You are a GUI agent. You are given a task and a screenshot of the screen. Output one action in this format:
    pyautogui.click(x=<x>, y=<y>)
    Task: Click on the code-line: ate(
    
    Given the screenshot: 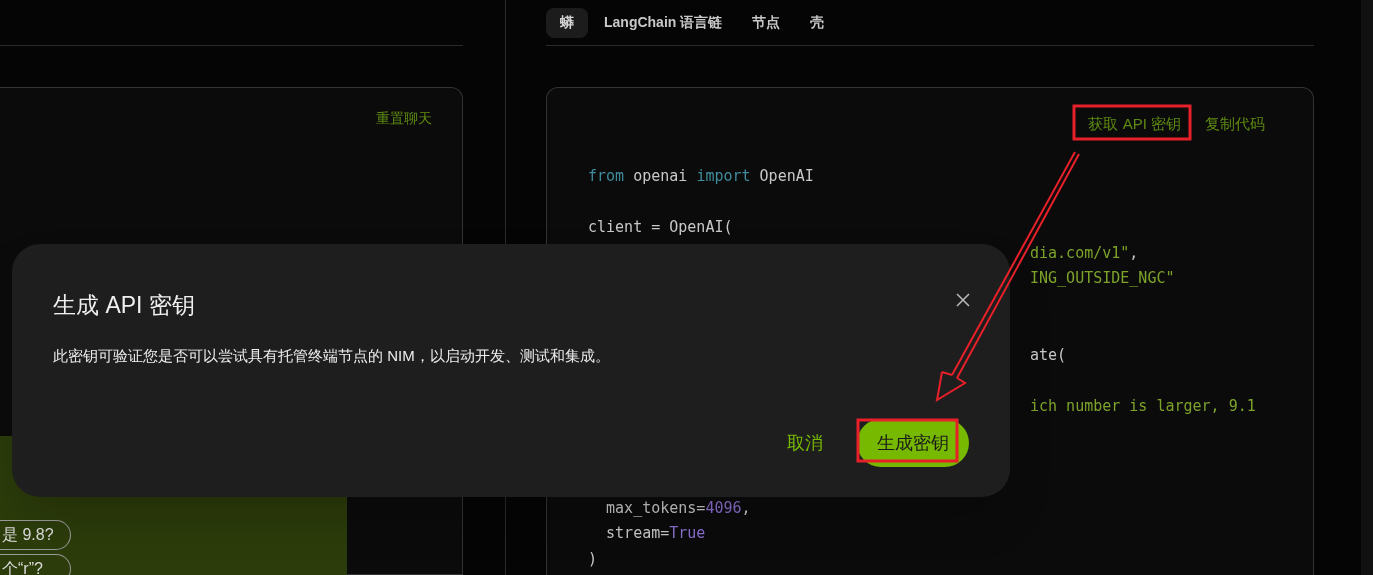 What is the action you would take?
    pyautogui.click(x=1048, y=354)
    